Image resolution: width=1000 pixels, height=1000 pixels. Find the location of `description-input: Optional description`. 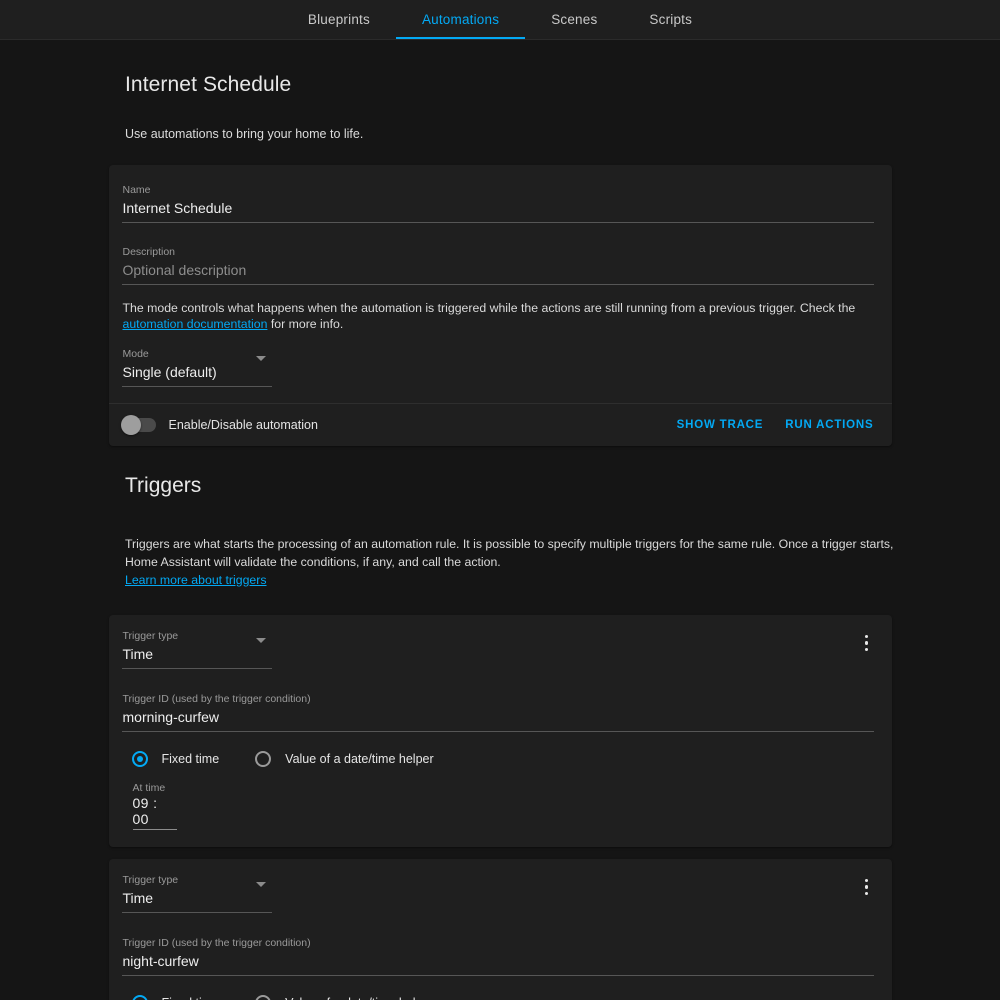

description-input: Optional description is located at coordinates (497, 272).